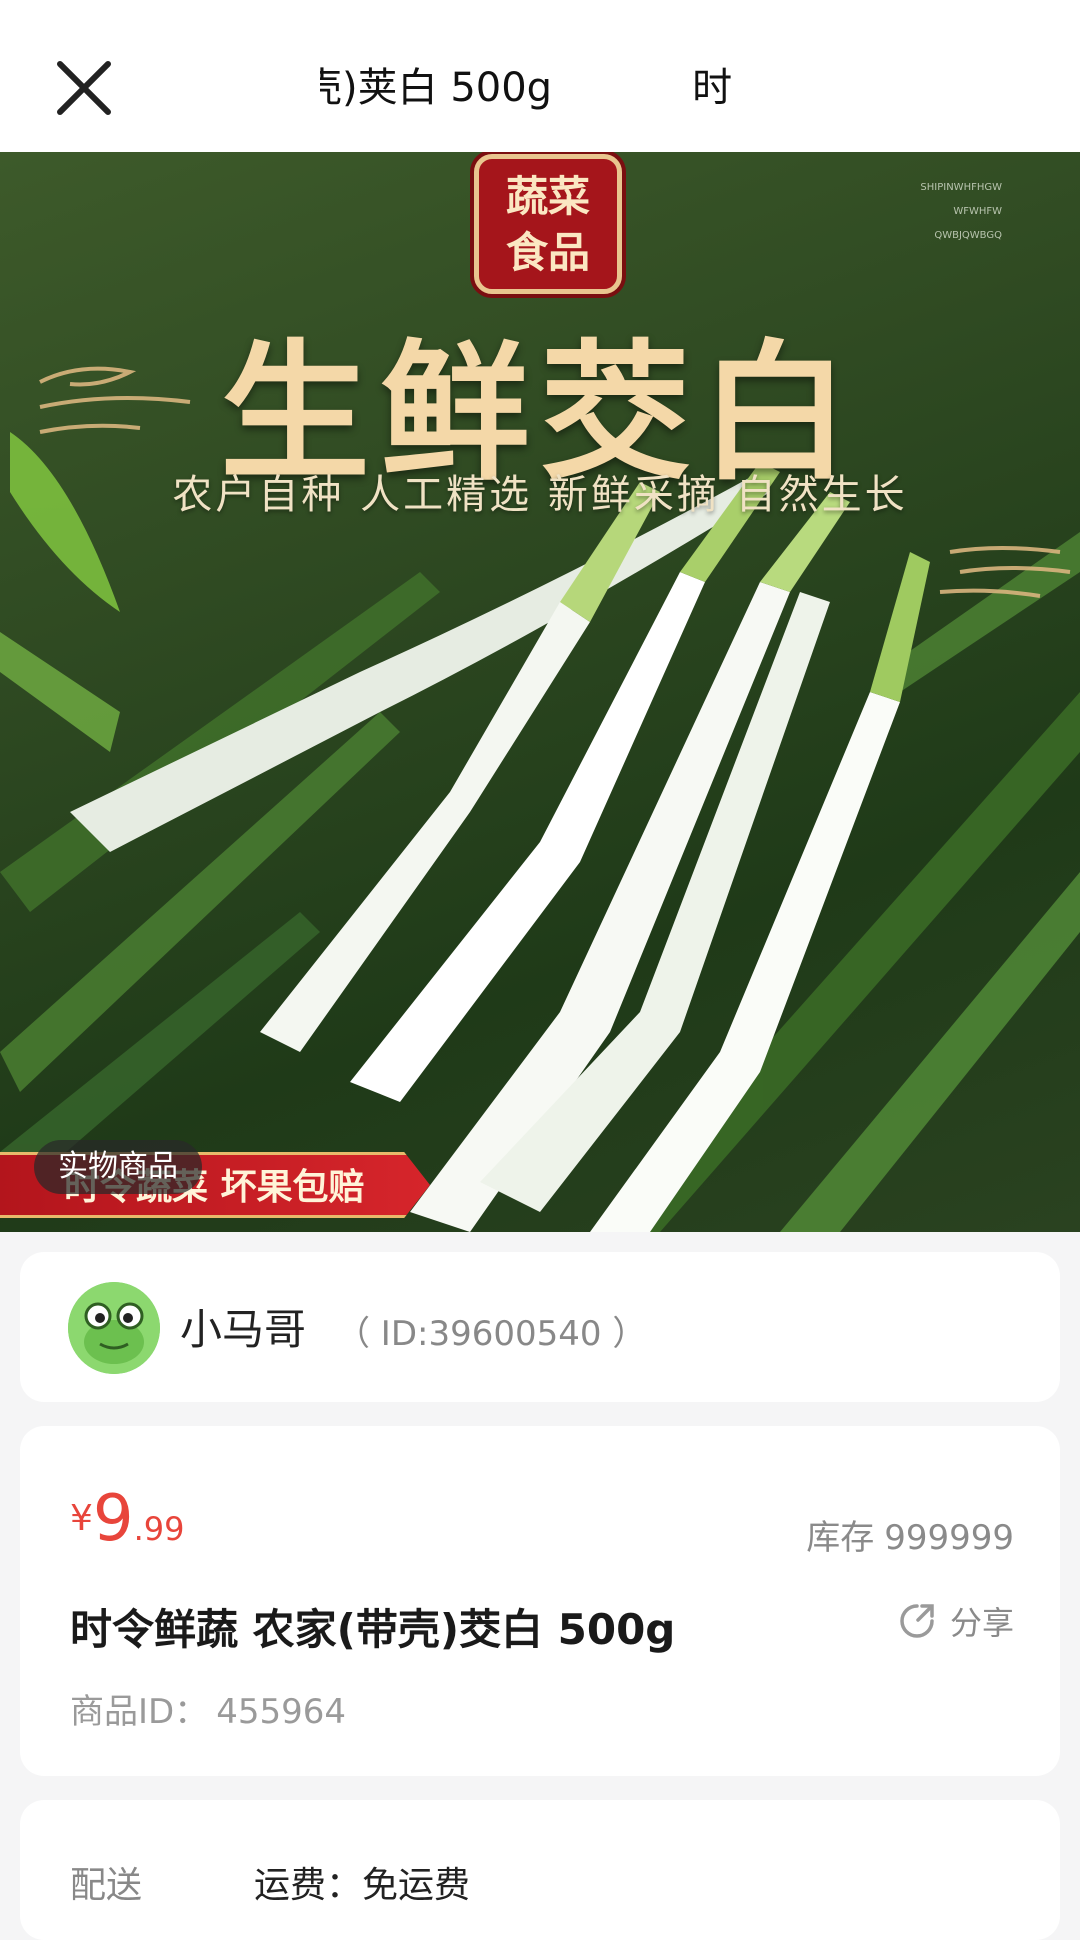 This screenshot has width=1080, height=1940. I want to click on avatar, so click(114, 1328).